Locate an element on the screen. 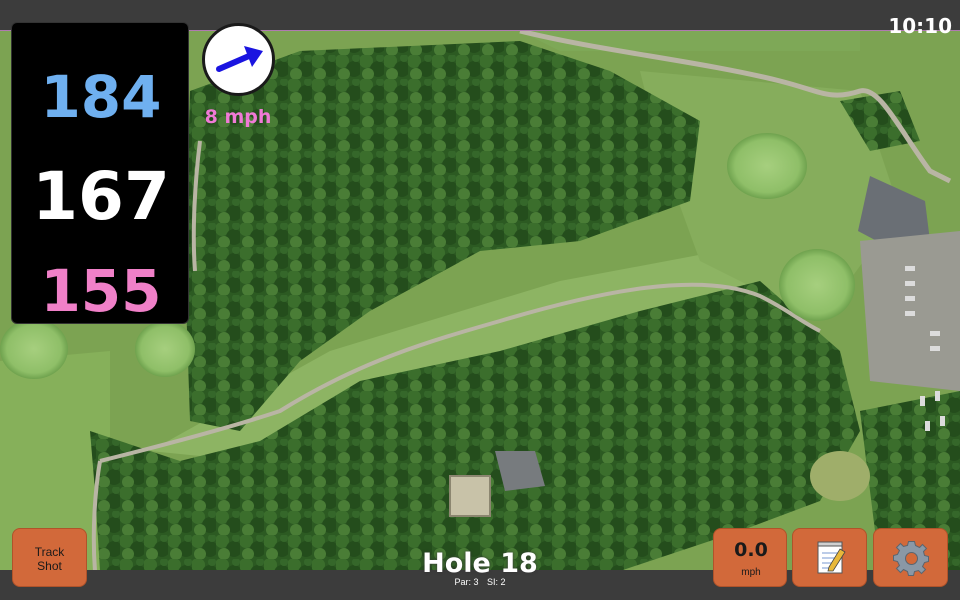  front-yardage: 155 is located at coordinates (101, 291).